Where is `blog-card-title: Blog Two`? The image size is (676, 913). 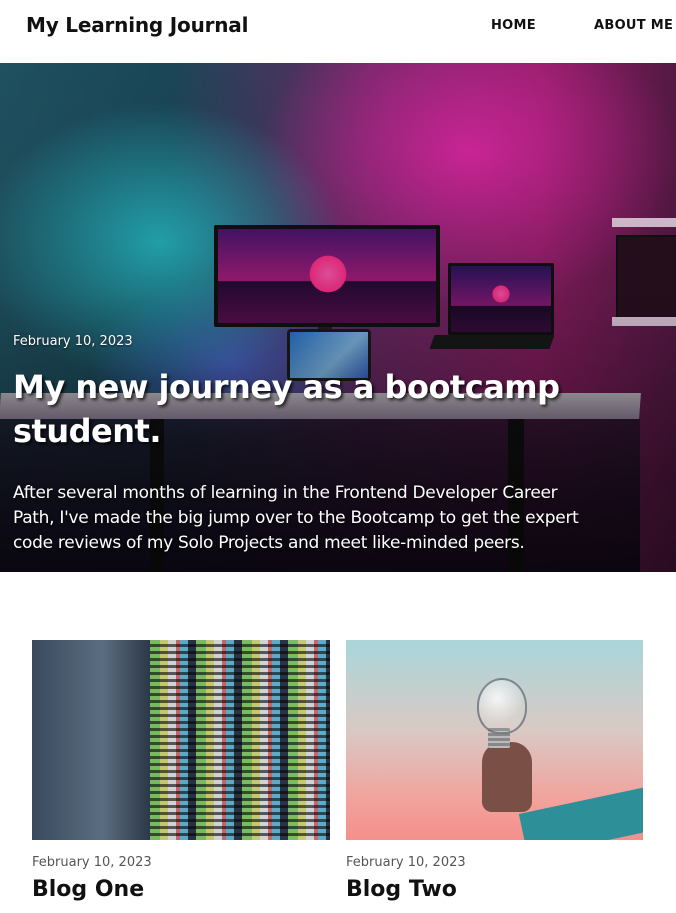 blog-card-title: Blog Two is located at coordinates (401, 889).